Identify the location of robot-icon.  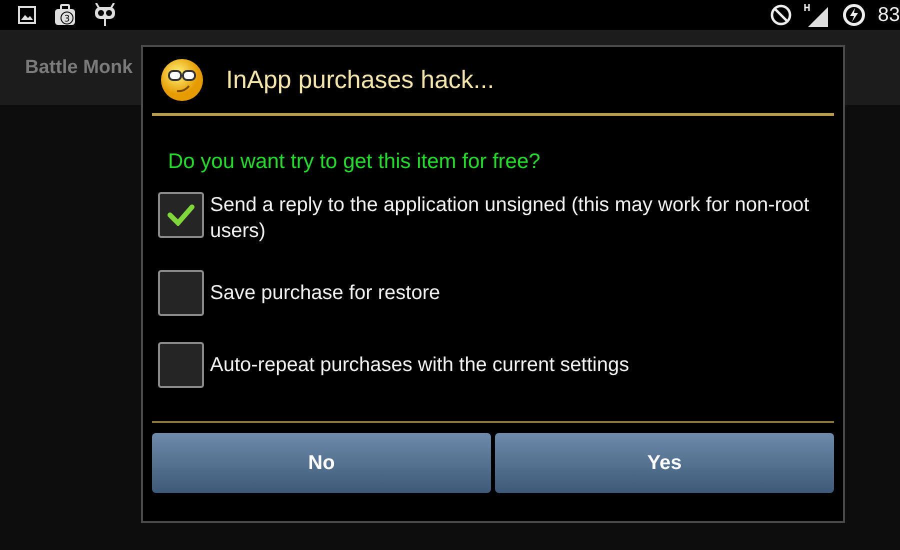
(105, 15).